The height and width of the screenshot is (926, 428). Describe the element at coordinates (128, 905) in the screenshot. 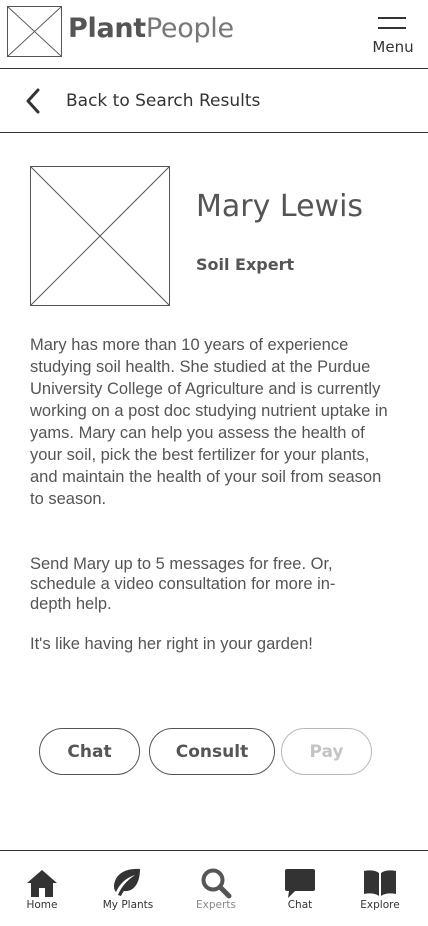

I see `tab-my-plants-label: My Plants` at that location.